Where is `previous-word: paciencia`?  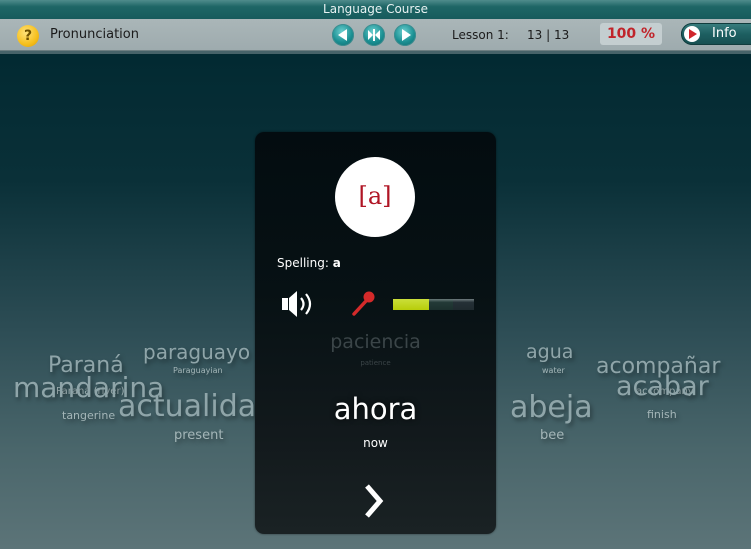 previous-word: paciencia is located at coordinates (375, 342).